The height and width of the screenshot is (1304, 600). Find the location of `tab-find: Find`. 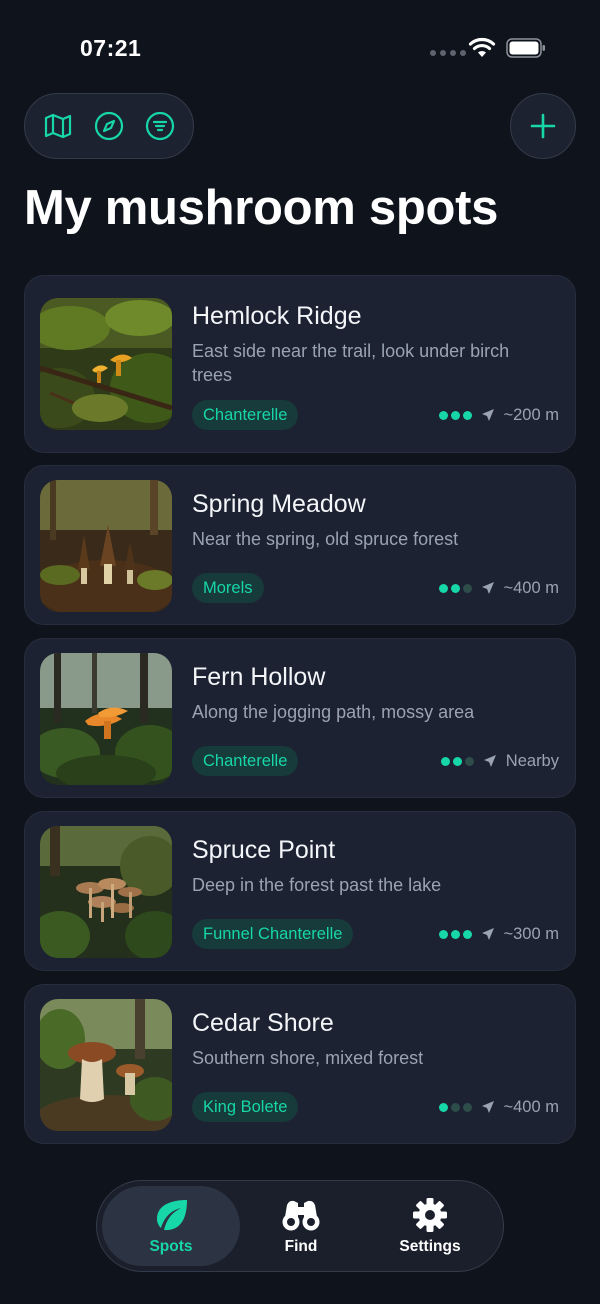

tab-find: Find is located at coordinates (301, 1226).